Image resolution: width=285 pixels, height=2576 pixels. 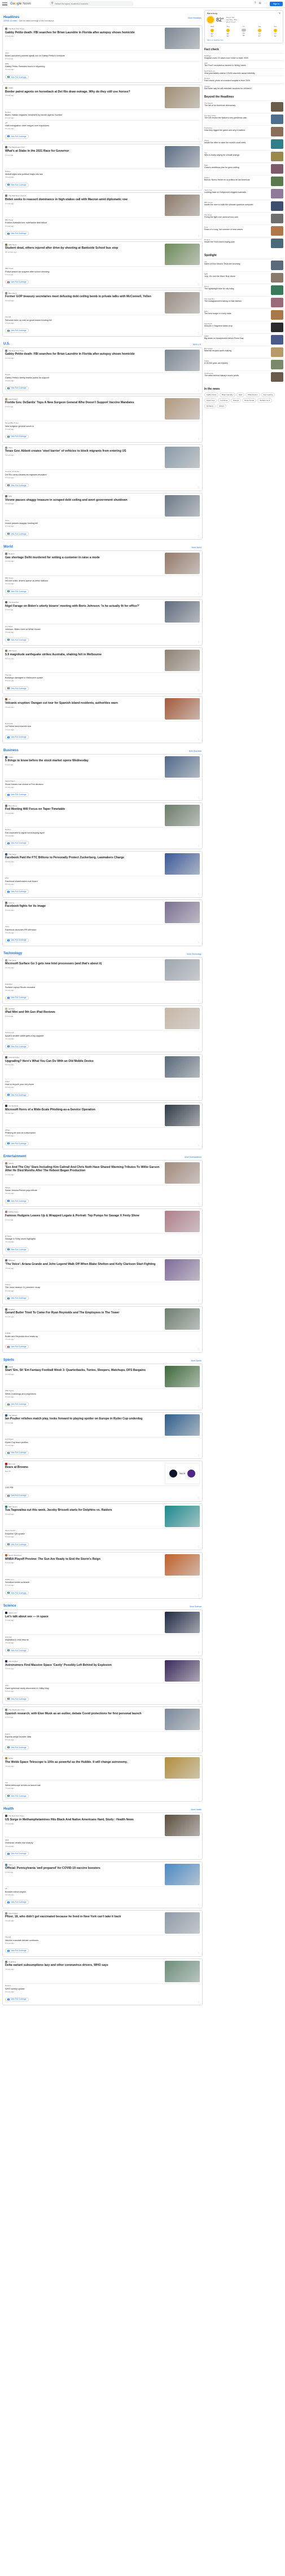 I want to click on recent-item-title: Fixing the fight over autonomous cars, so click(x=236, y=217).